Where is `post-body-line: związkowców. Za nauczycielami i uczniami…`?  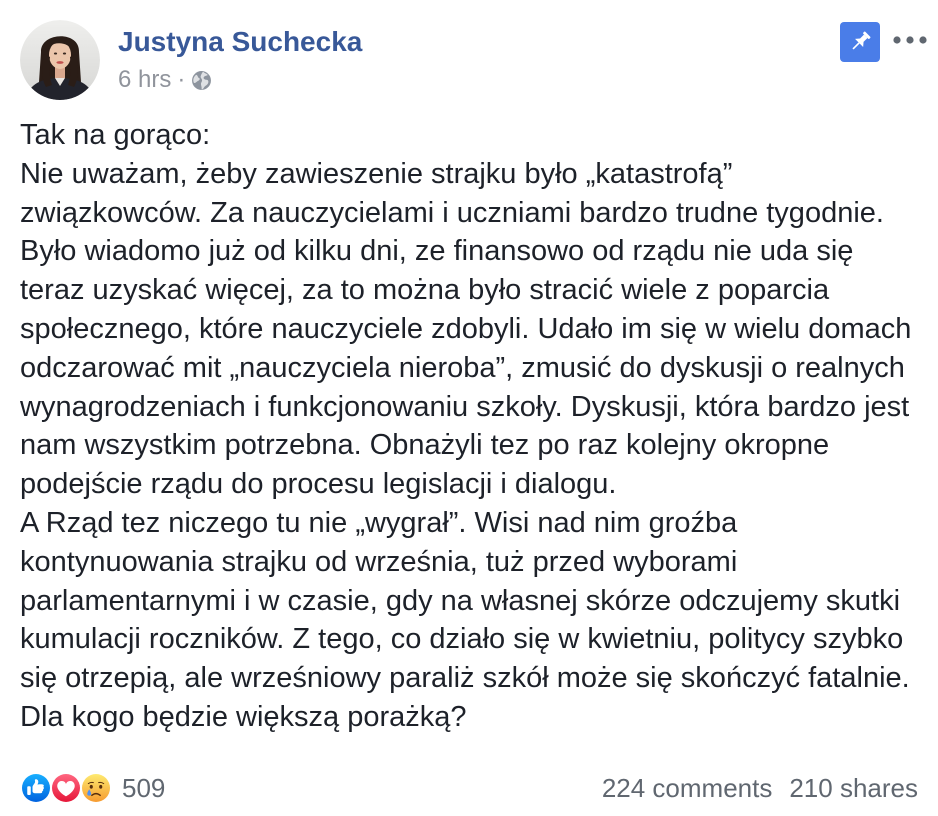 post-body-line: związkowców. Za nauczycielami i uczniami… is located at coordinates (452, 212).